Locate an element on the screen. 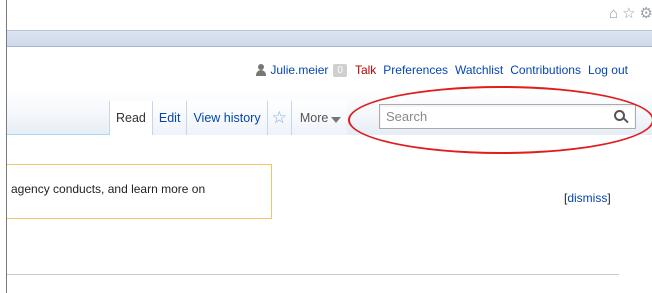 This screenshot has height=293, width=652. search-icon is located at coordinates (621, 117).